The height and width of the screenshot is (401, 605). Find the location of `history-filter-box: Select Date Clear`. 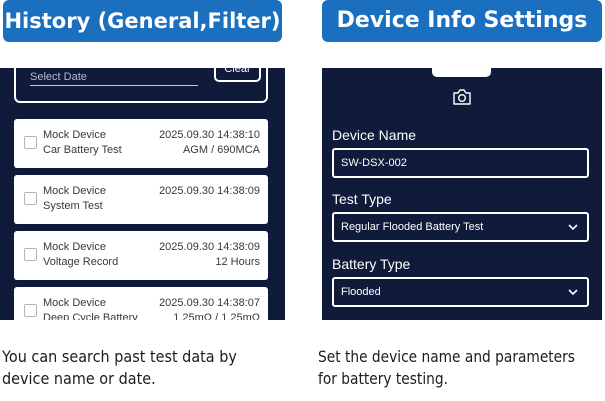

history-filter-box: Select Date Clear is located at coordinates (141, 85).